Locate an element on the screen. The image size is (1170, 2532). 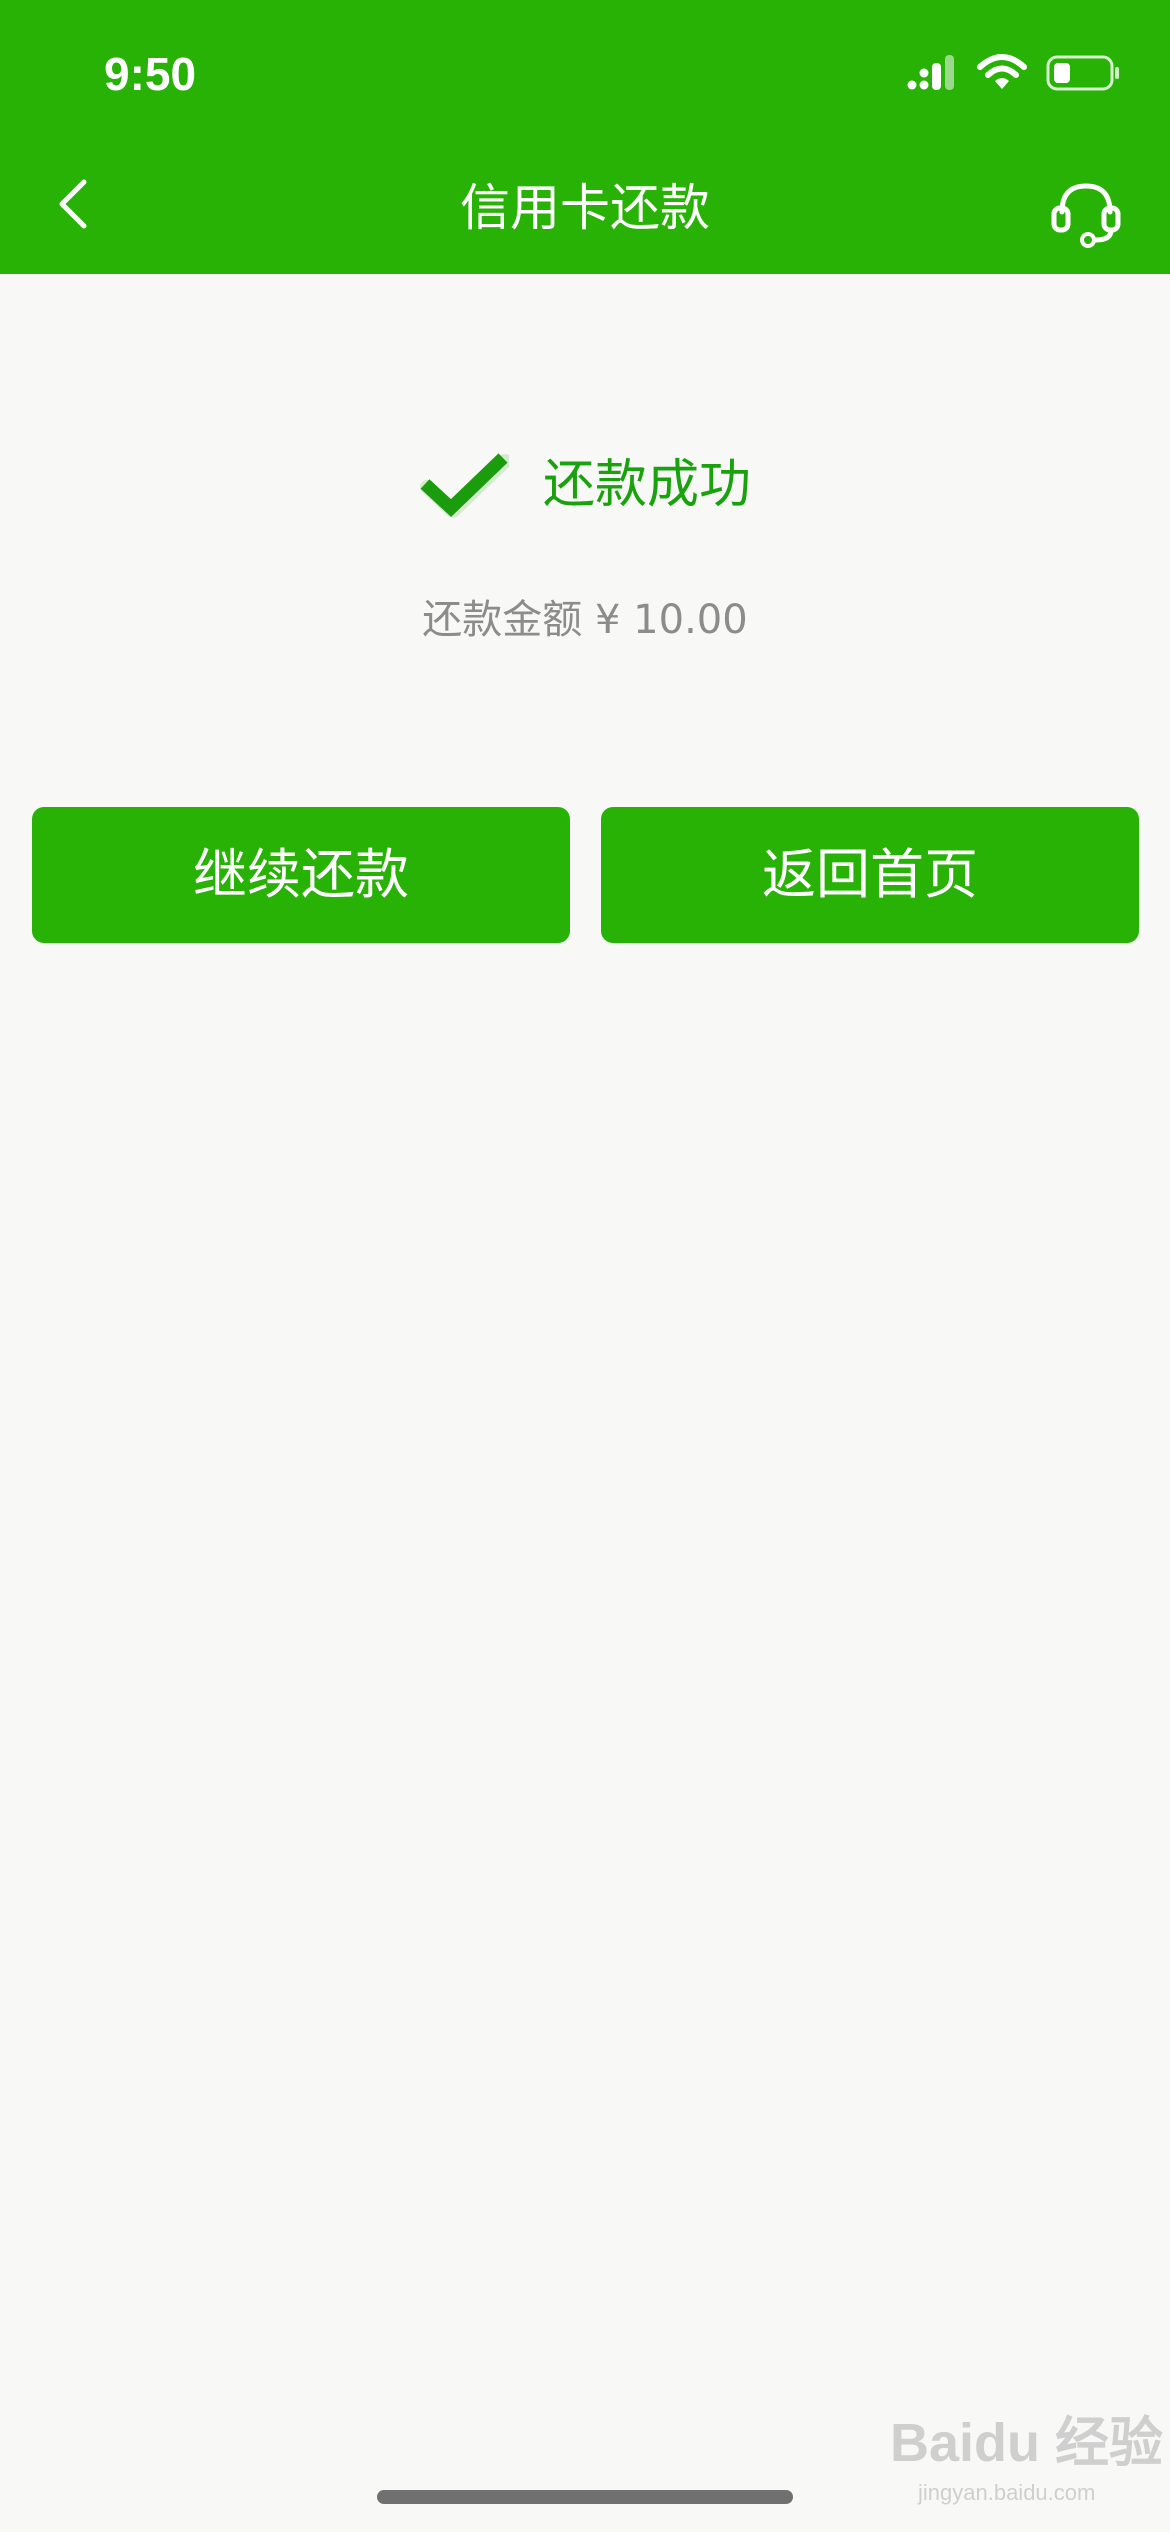
repayment-amount: 还款金额 ¥ 10.00 is located at coordinates (585, 620).